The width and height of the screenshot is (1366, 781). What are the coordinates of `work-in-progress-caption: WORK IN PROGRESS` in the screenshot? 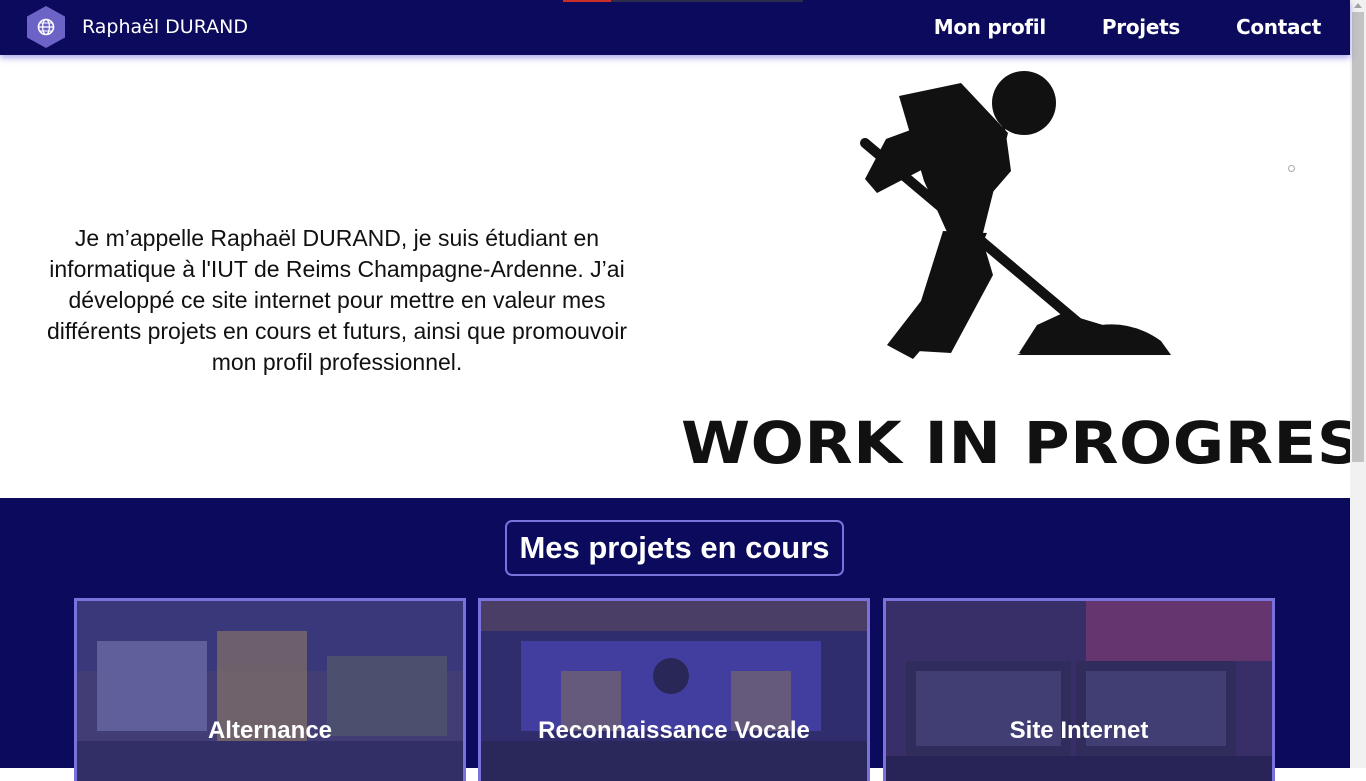 It's located at (1023, 443).